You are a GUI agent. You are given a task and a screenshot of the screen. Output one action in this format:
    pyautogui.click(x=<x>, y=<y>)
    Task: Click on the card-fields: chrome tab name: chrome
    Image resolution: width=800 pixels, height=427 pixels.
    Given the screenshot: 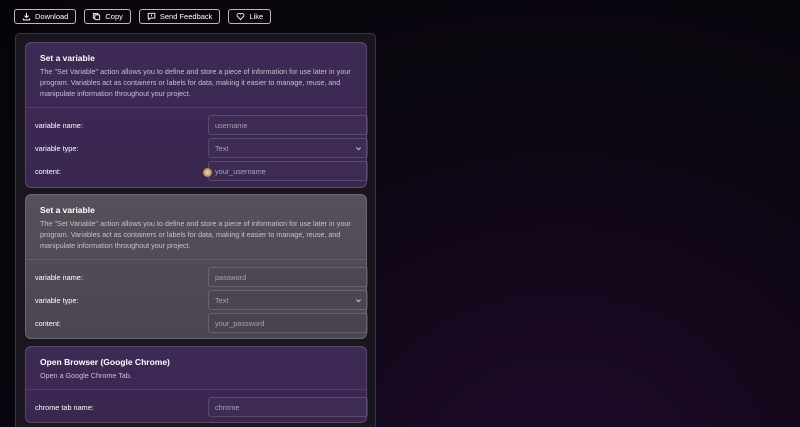 What is the action you would take?
    pyautogui.click(x=197, y=408)
    